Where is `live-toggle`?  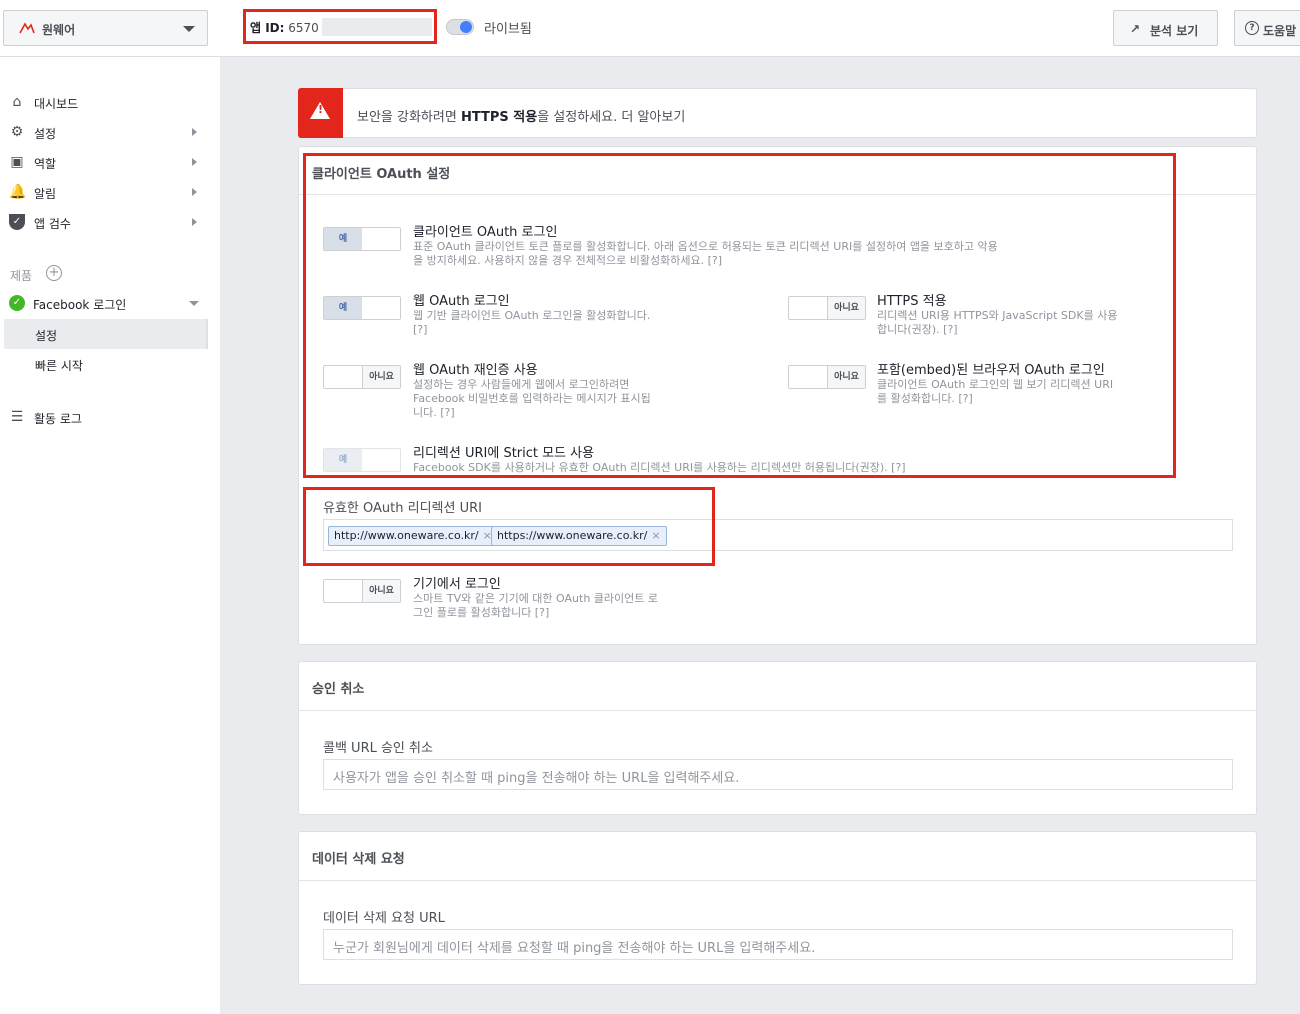 live-toggle is located at coordinates (460, 27).